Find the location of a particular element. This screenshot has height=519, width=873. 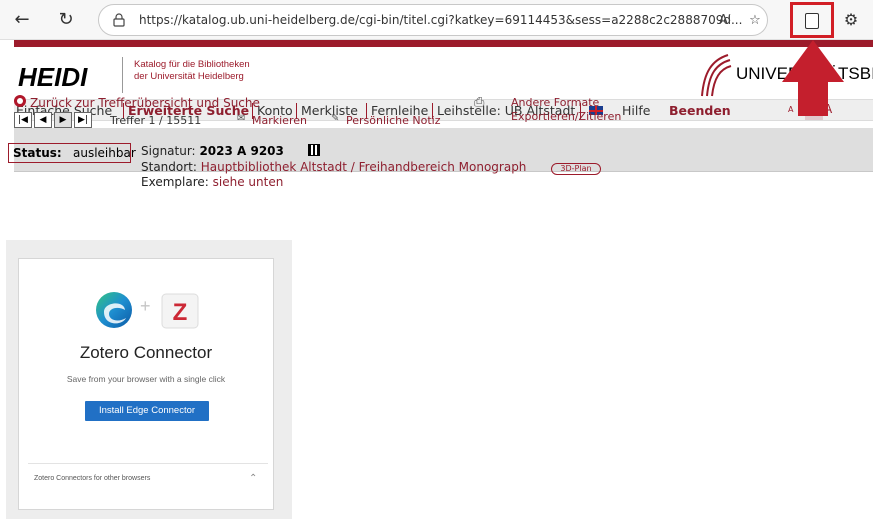

status-badge: Status: ausleihbar is located at coordinates (72, 153).